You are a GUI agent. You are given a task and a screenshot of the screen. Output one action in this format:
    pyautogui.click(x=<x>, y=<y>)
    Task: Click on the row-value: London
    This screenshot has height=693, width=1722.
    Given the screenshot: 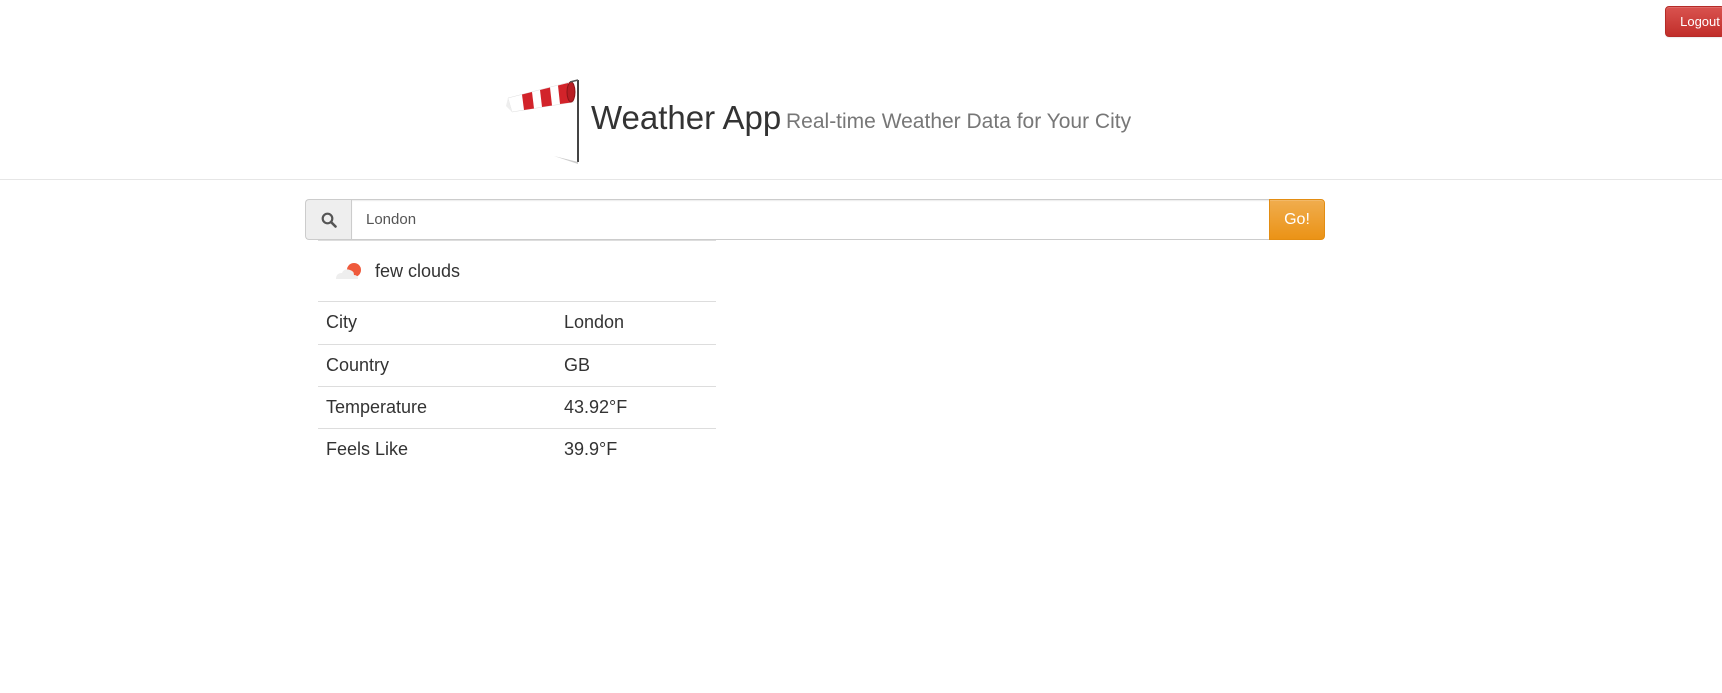 What is the action you would take?
    pyautogui.click(x=636, y=323)
    